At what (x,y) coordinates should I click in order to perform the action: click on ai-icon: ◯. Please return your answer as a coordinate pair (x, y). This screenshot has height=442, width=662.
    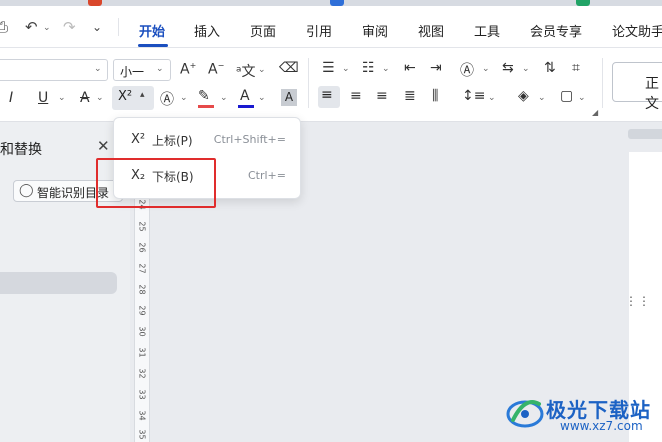
    Looking at the image, I should click on (26, 190).